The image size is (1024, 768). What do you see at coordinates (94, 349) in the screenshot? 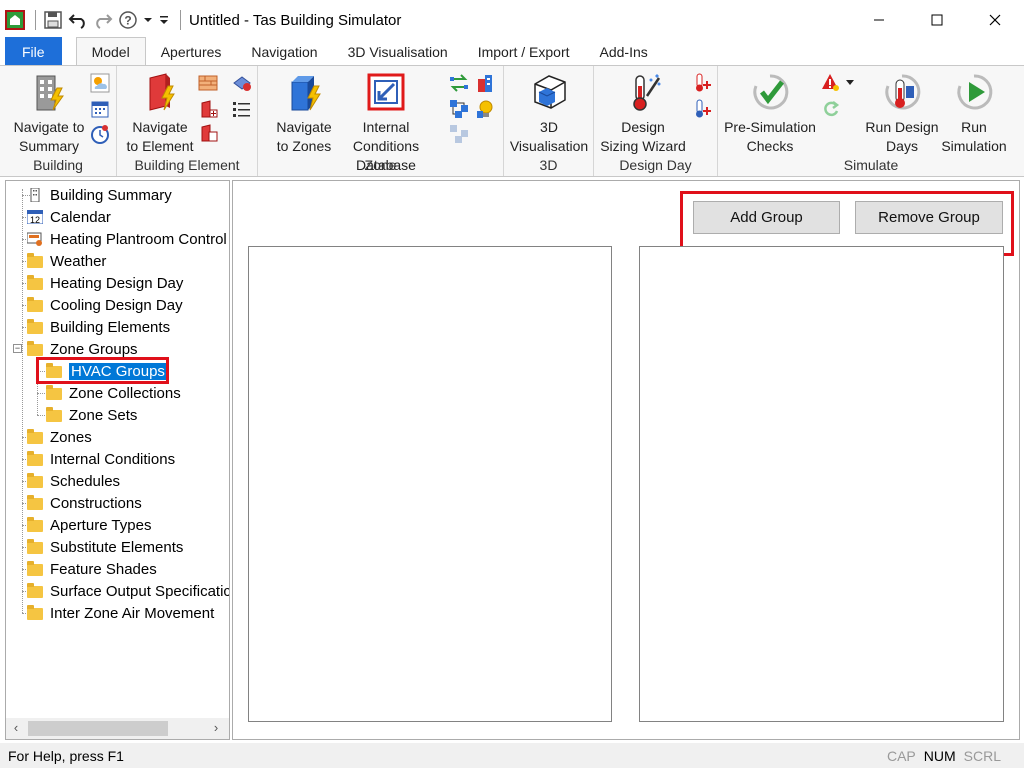
I see `tree-label: Zone Groups` at bounding box center [94, 349].